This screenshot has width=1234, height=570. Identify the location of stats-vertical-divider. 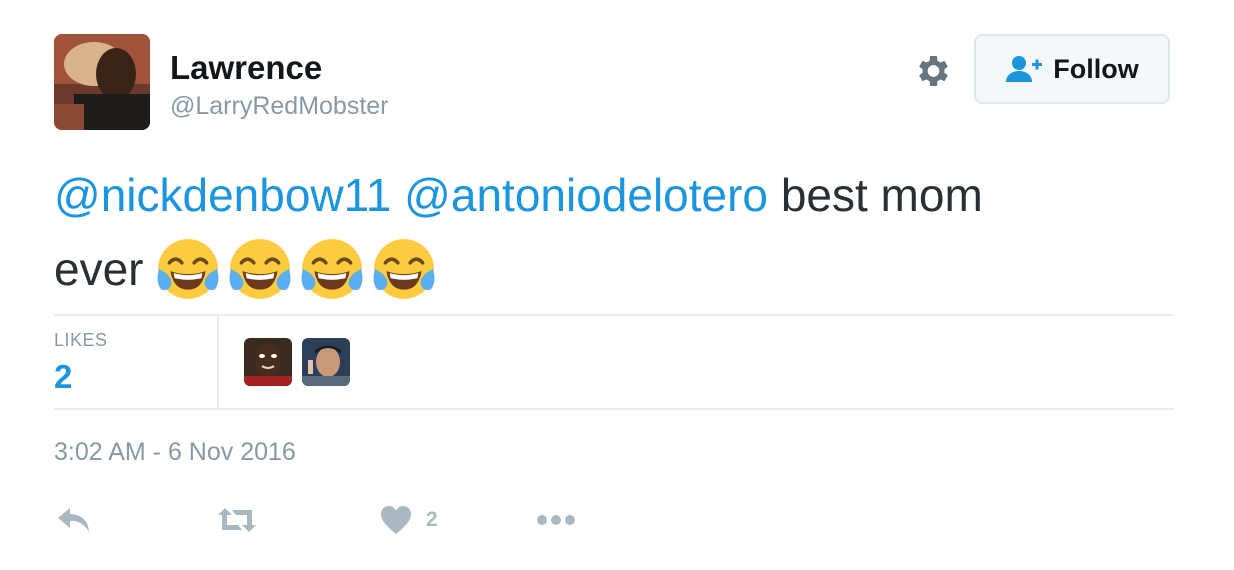
(218, 362).